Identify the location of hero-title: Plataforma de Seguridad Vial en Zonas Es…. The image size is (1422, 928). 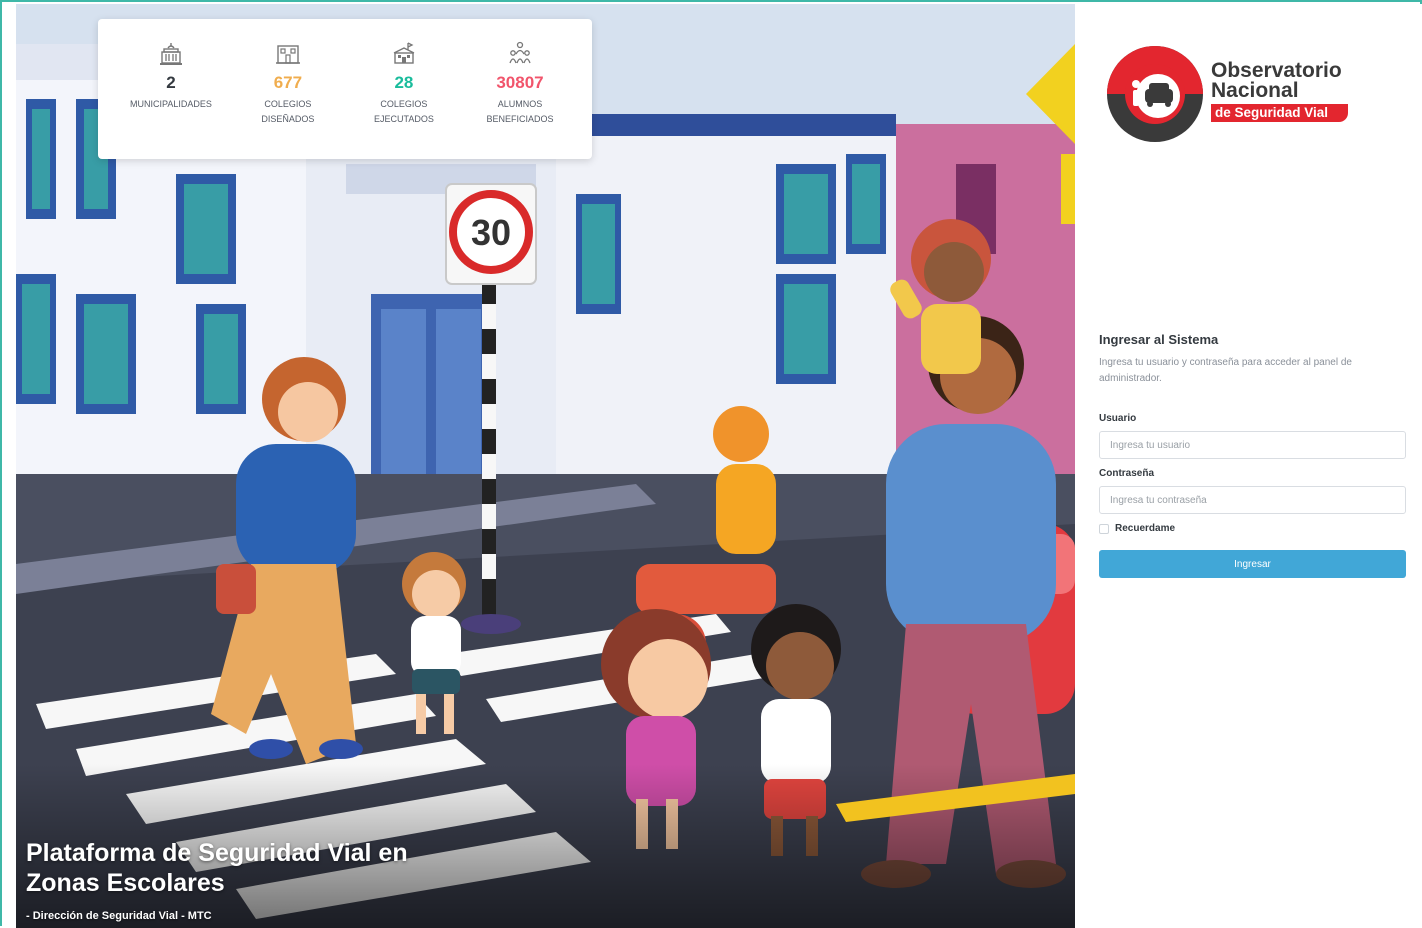
(217, 868).